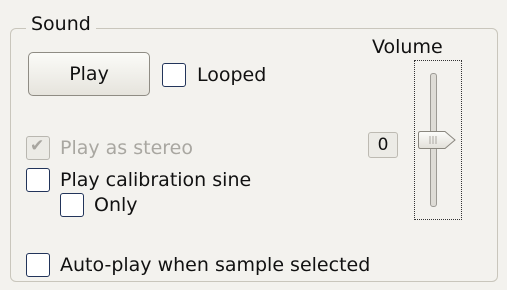  I want to click on auto-play-label: Auto-play when sample selected, so click(215, 265).